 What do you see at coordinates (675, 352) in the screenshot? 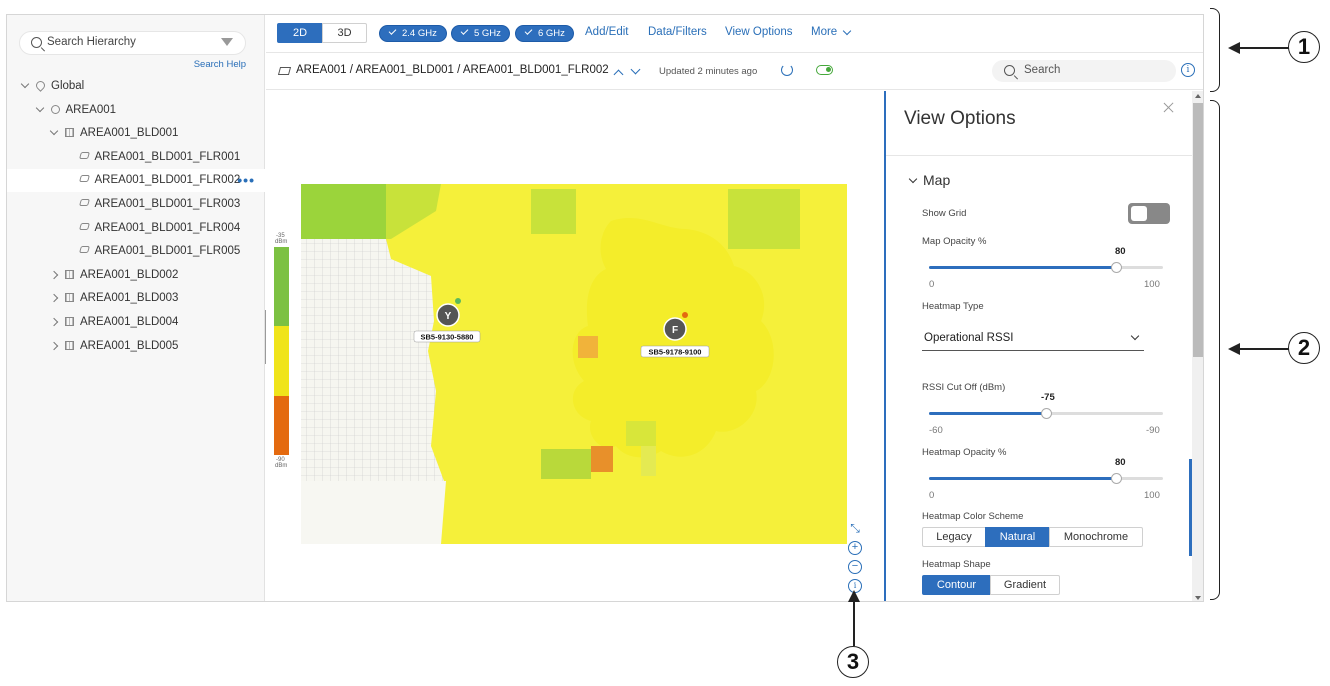
I see `ap2-label: SB5-9178-9100` at bounding box center [675, 352].